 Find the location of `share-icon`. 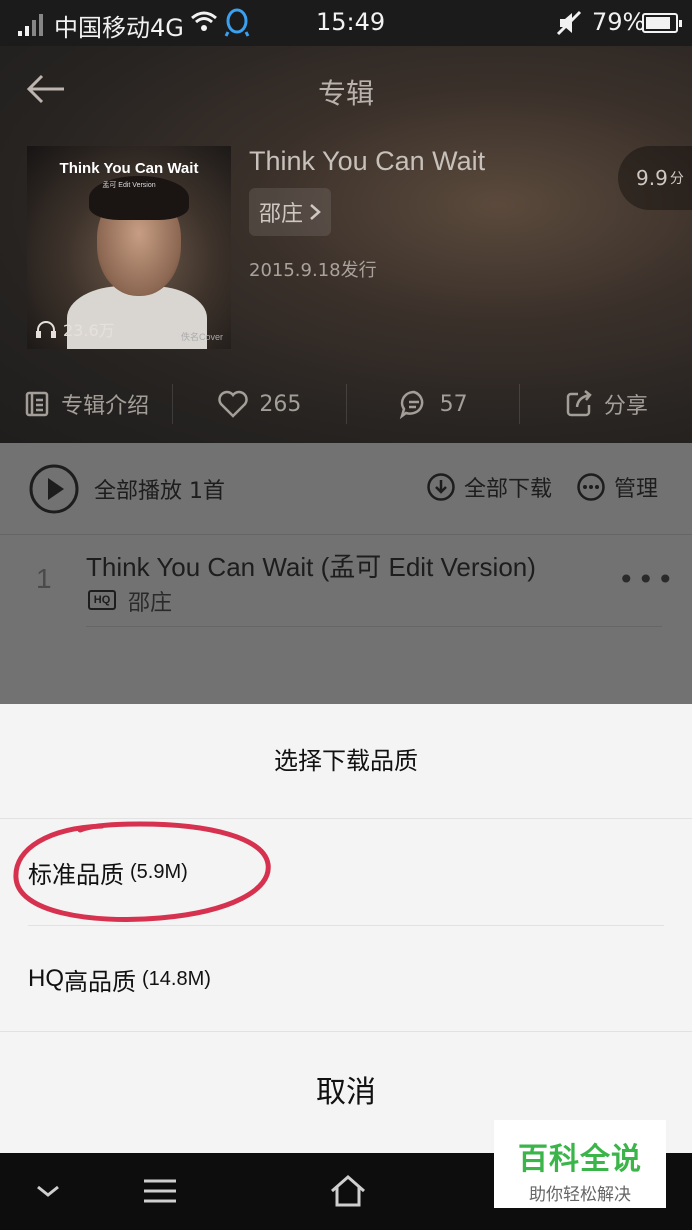

share-icon is located at coordinates (579, 403).